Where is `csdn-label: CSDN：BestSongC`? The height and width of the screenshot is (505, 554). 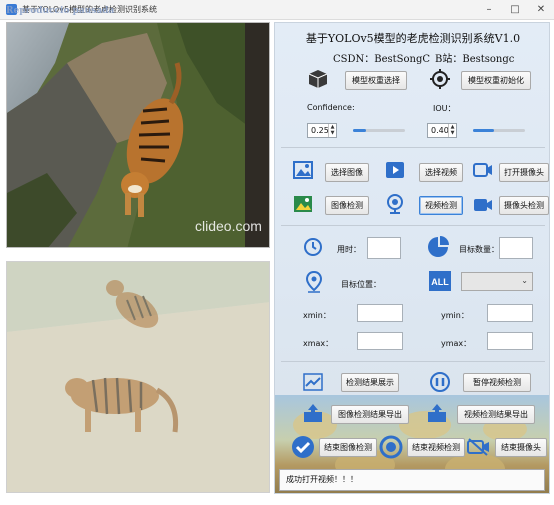 csdn-label: CSDN：BestSongC is located at coordinates (382, 59).